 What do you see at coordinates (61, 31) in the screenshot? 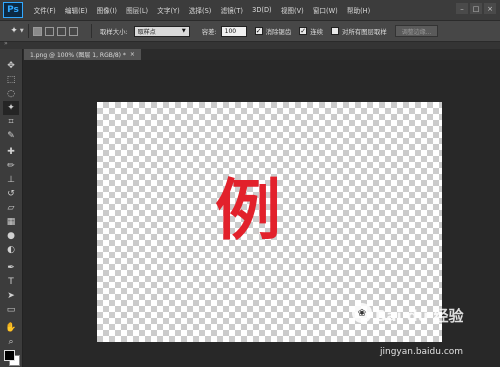
I see `subtract-selection-icon` at bounding box center [61, 31].